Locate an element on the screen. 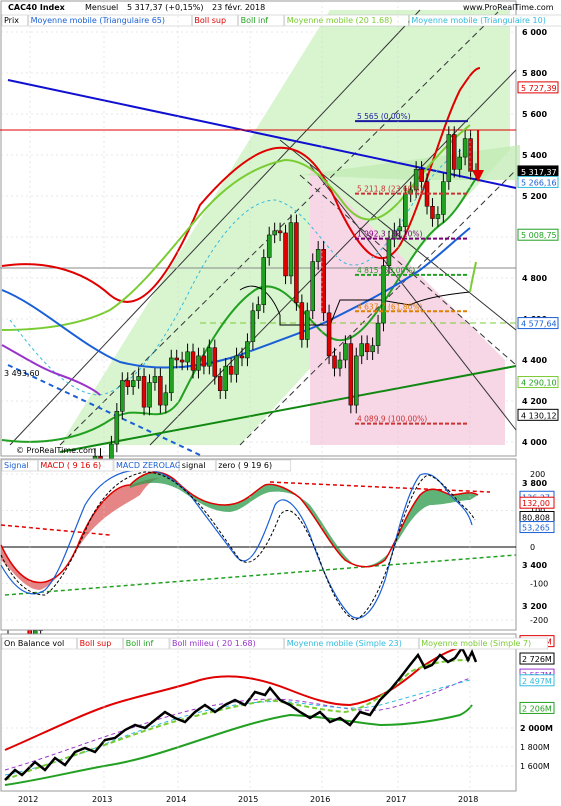  legend-item: MACD ZEROLAG is located at coordinates (148, 465).